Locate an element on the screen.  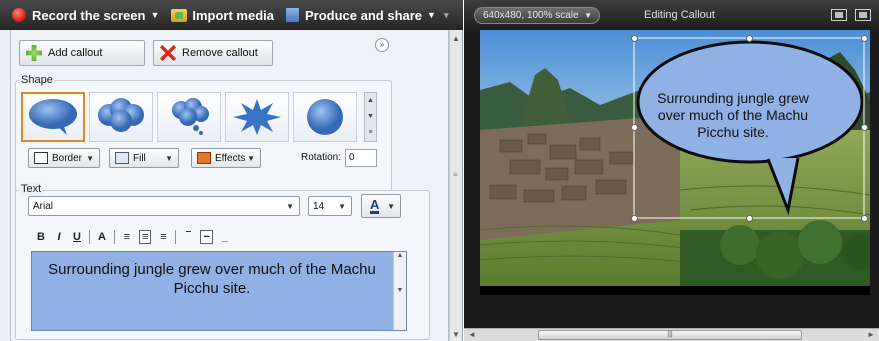
fill-dropdown: Fill ▼ is located at coordinates (144, 158).